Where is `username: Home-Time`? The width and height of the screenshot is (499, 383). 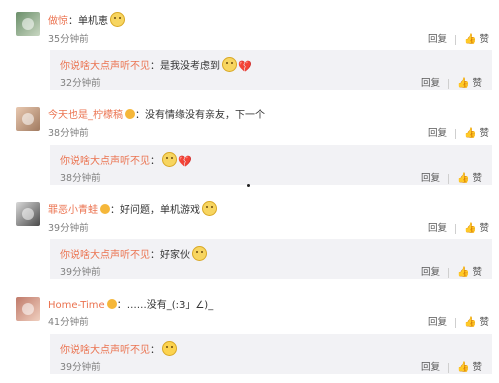 username: Home-Time is located at coordinates (76, 305).